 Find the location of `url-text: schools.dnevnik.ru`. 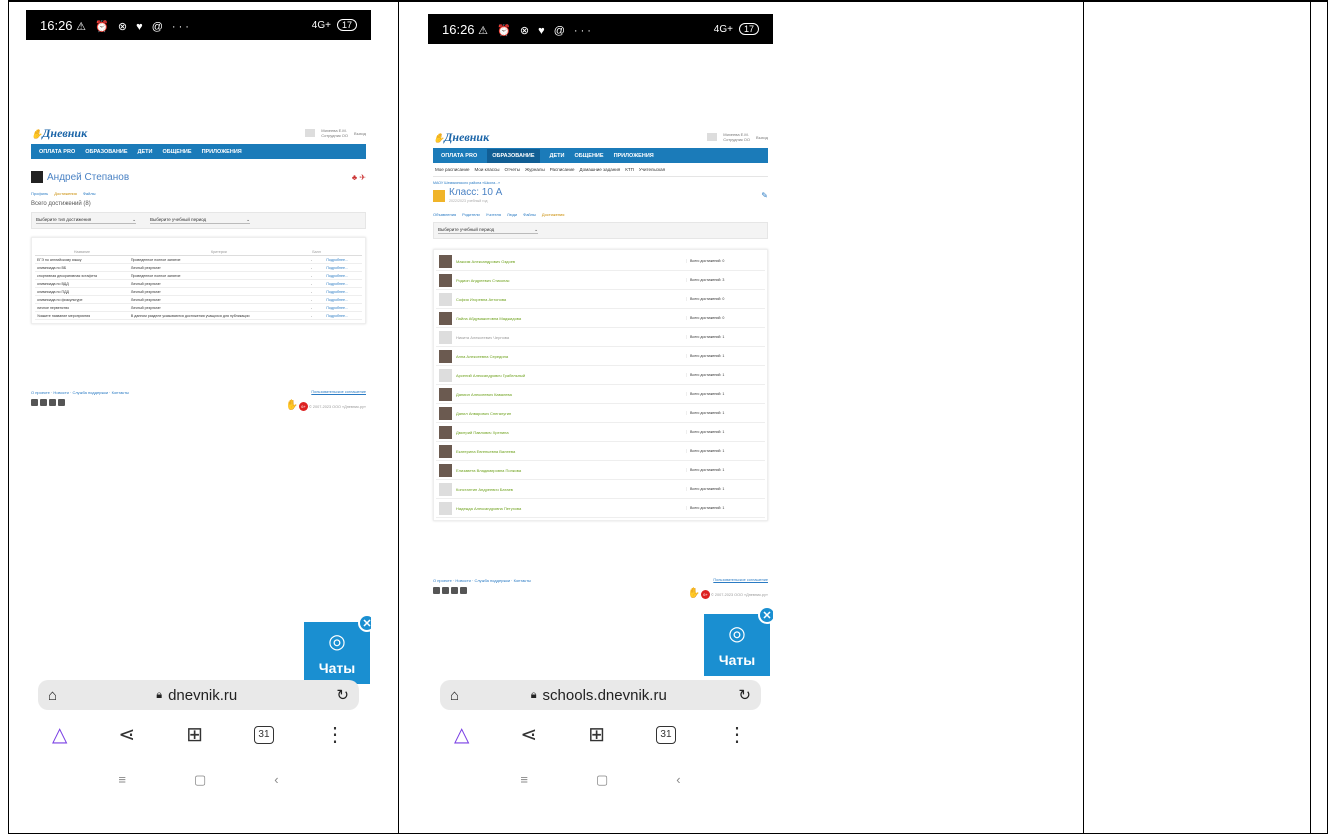

url-text: schools.dnevnik.ru is located at coordinates (605, 695).